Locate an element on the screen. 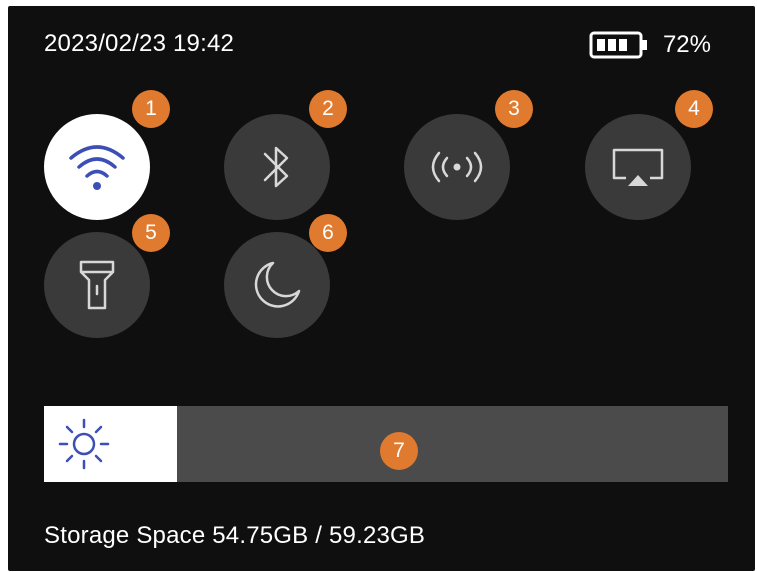 This screenshot has width=757, height=572. flashlight-toggle is located at coordinates (97, 285).